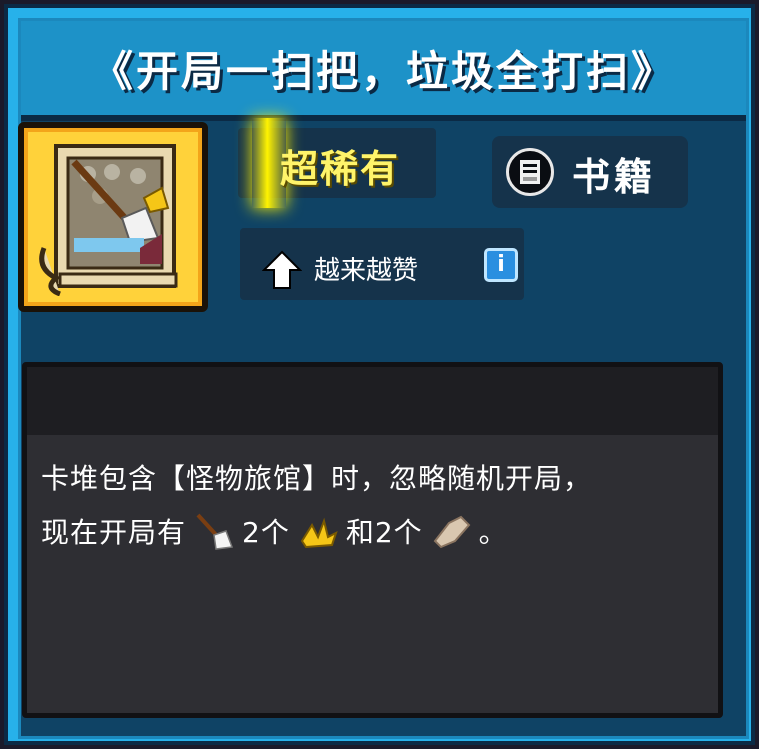 This screenshot has height=749, width=759. I want to click on card-title: 《开局一扫把，垃圾全打扫》, so click(383, 71).